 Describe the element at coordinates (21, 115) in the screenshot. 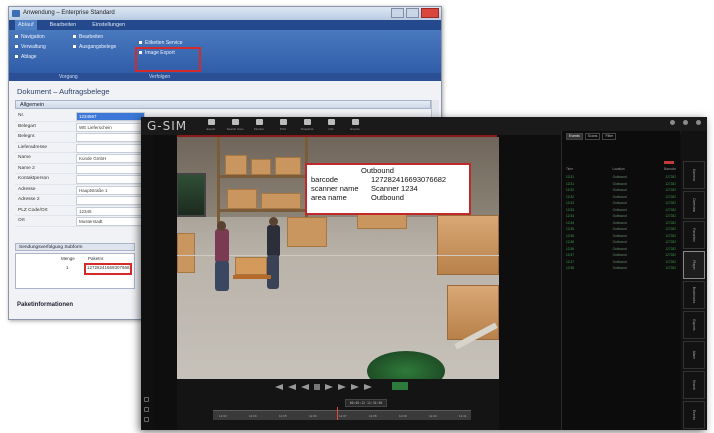

I see `form-label: Nr.` at that location.